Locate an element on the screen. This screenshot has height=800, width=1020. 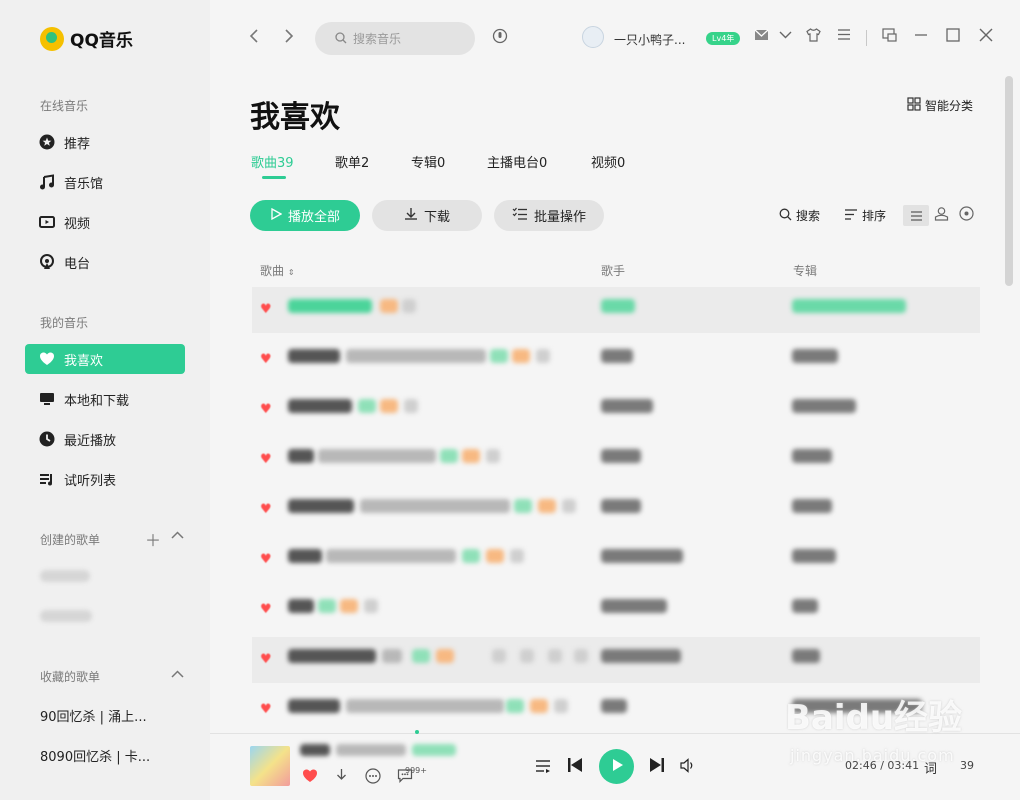
batch-operation-button: 批量操作 is located at coordinates (549, 215).